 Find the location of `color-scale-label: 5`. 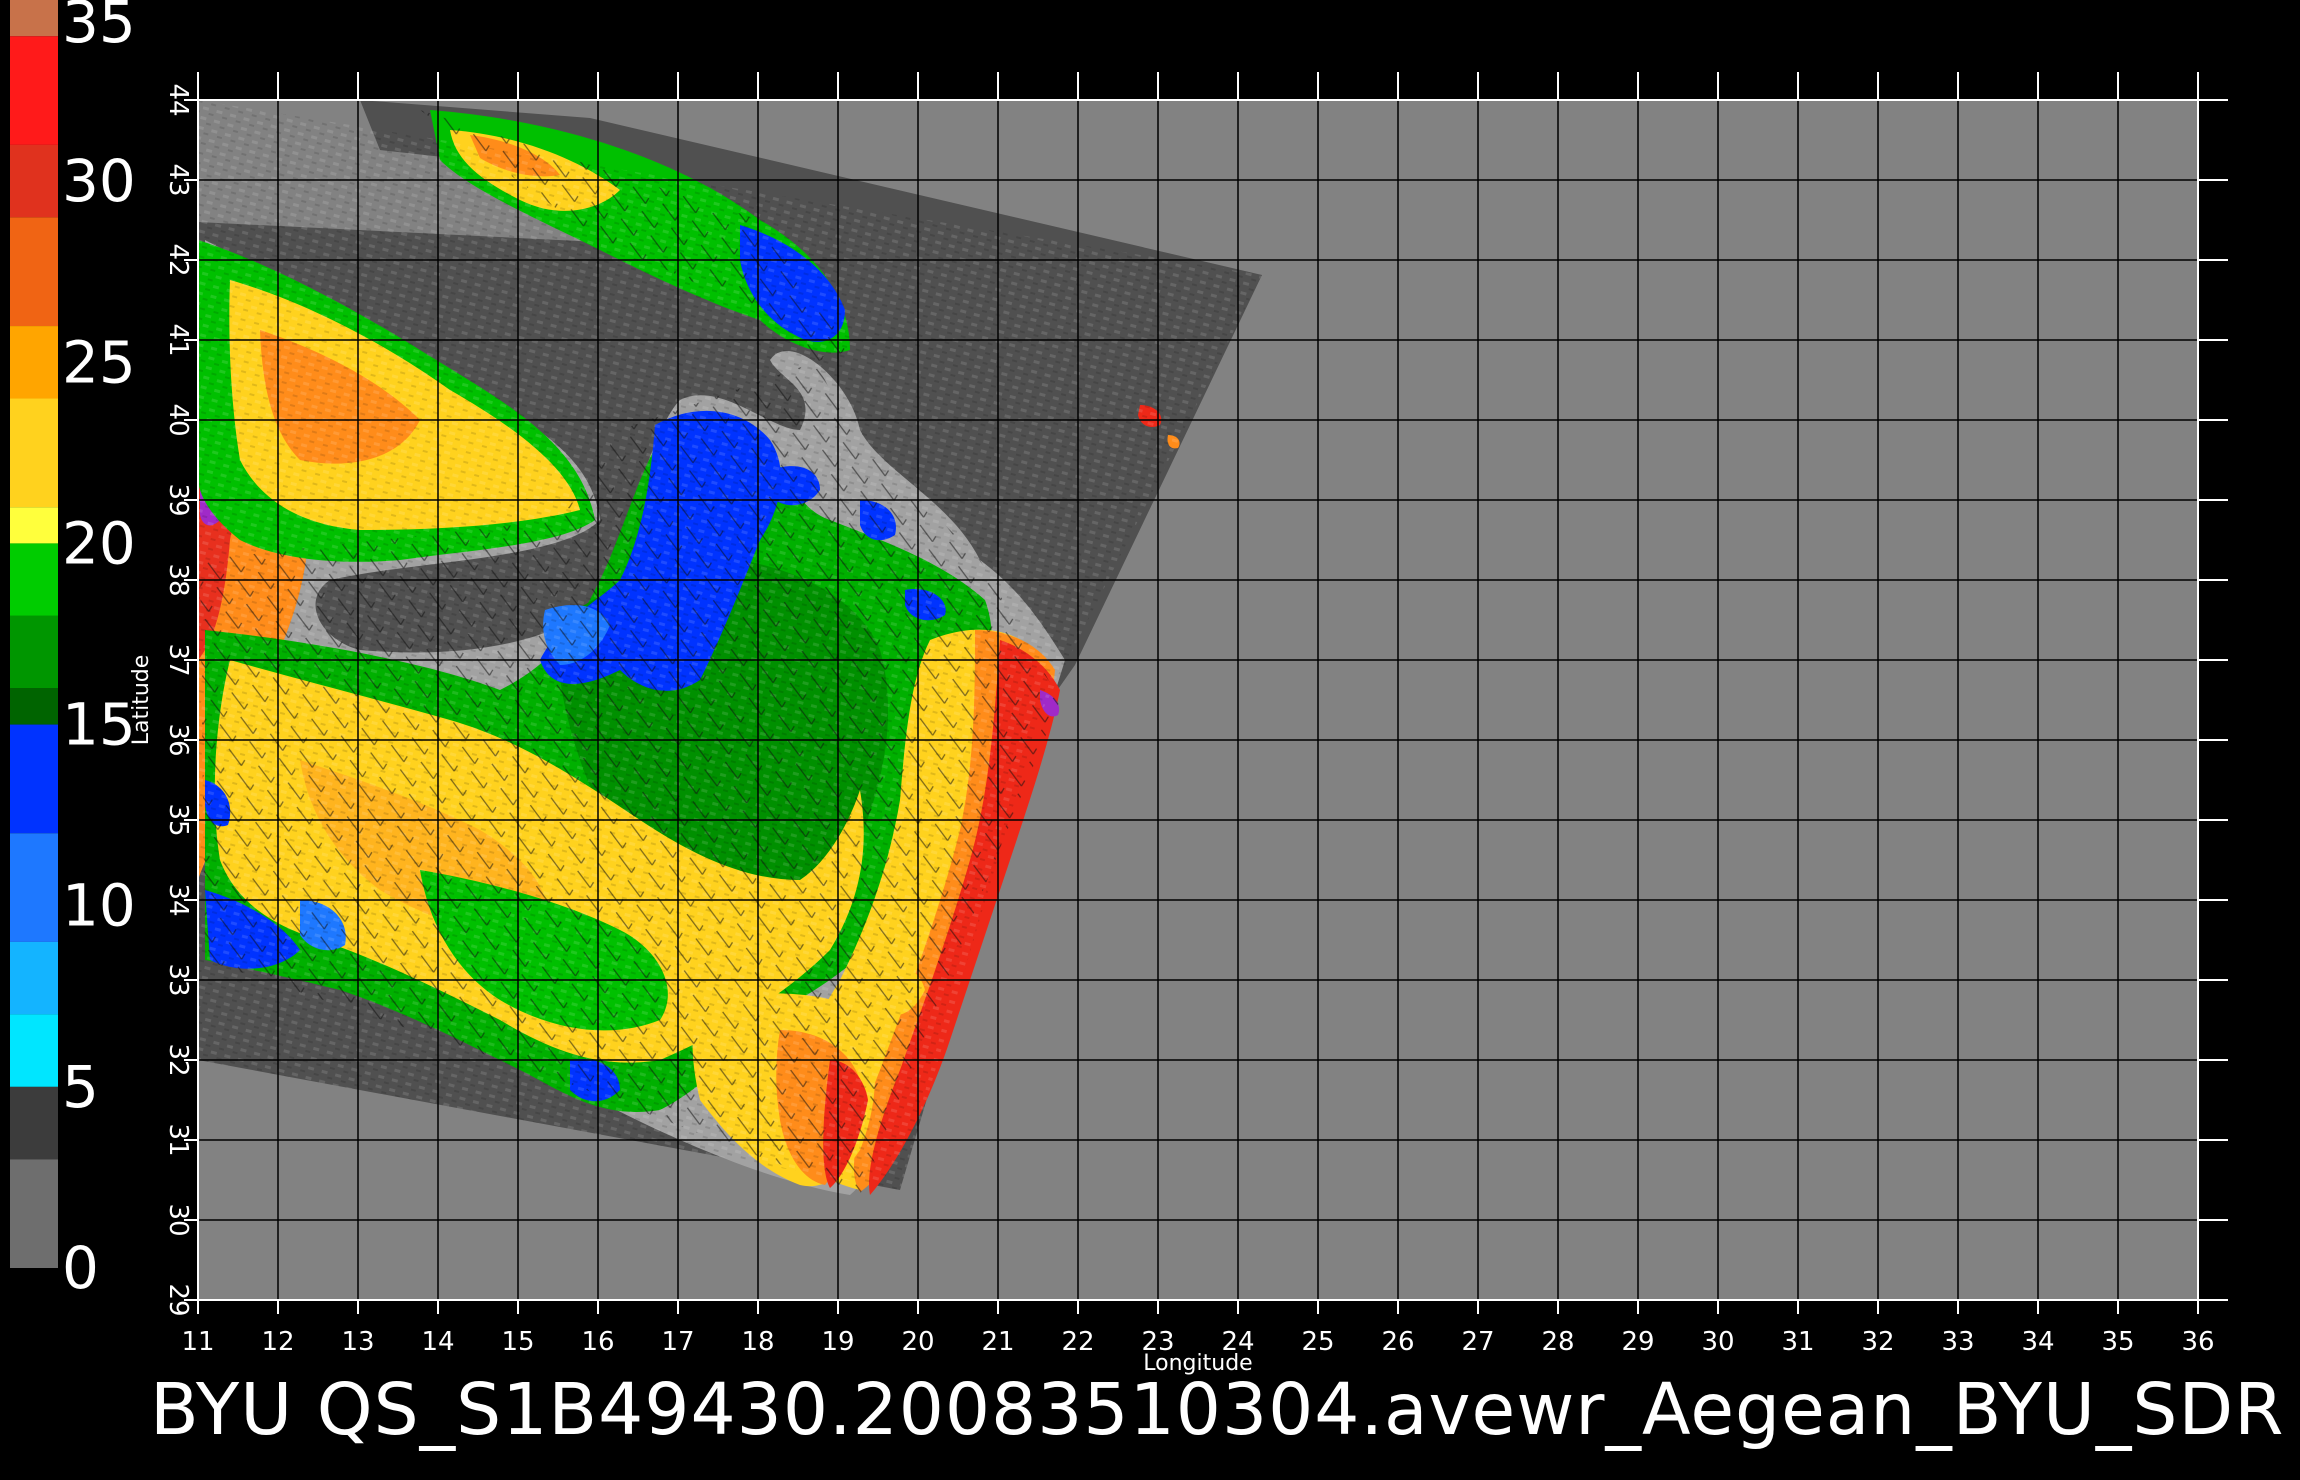

color-scale-label: 5 is located at coordinates (80, 1087).